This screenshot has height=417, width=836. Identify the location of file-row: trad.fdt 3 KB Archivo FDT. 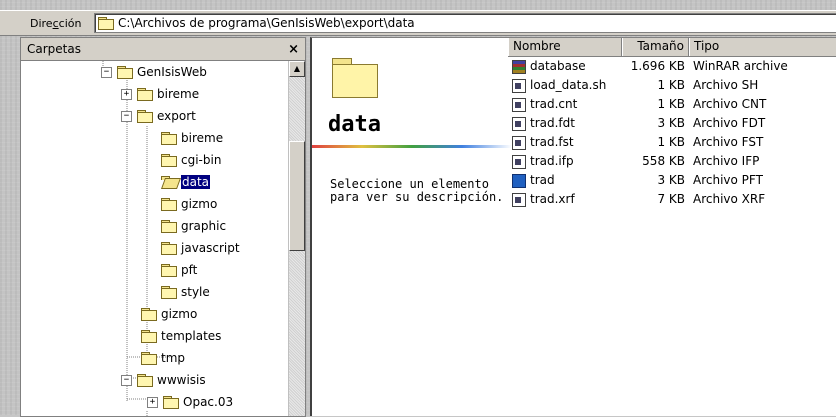
(672, 123).